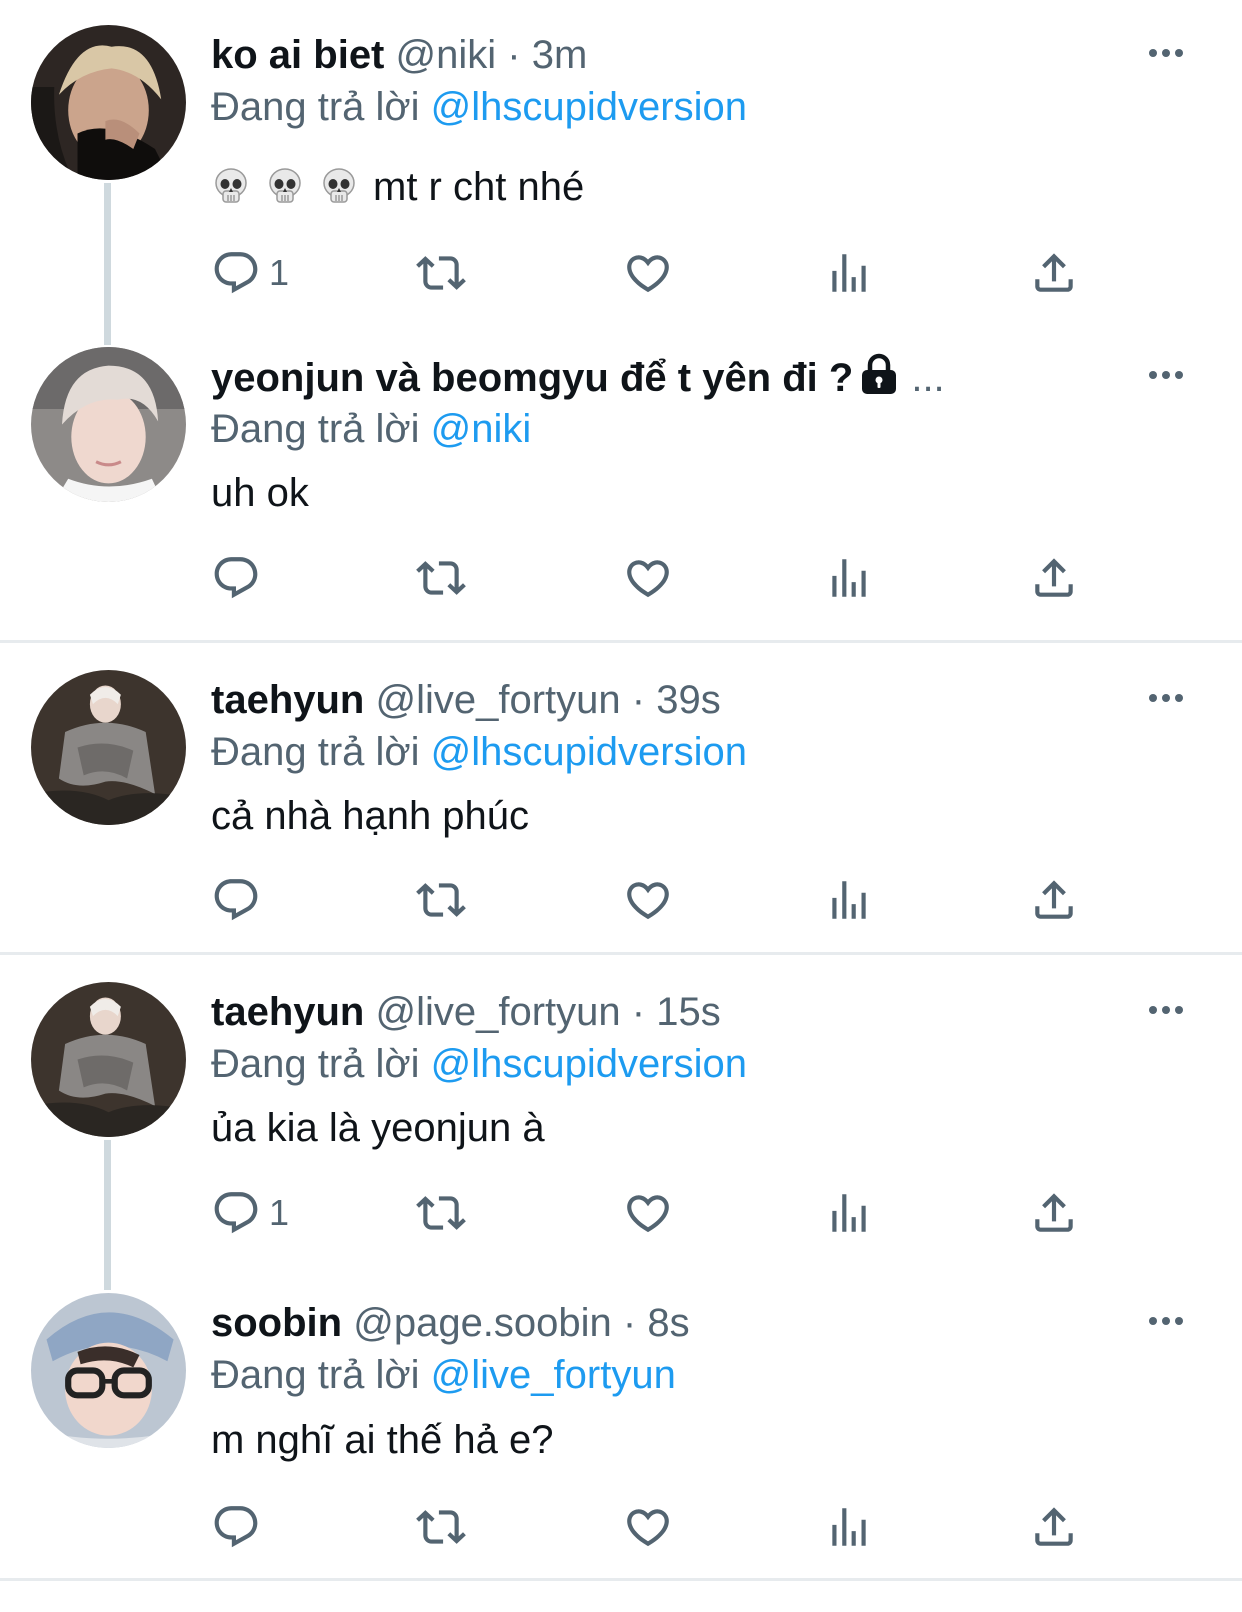  What do you see at coordinates (482, 1323) in the screenshot?
I see `author-handle: @page.soobin` at bounding box center [482, 1323].